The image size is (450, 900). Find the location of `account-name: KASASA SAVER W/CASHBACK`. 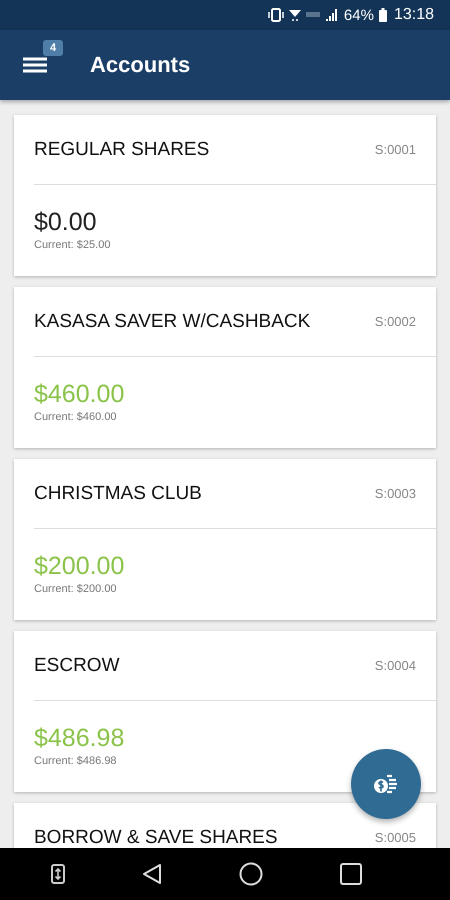

account-name: KASASA SAVER W/CASHBACK is located at coordinates (172, 321).